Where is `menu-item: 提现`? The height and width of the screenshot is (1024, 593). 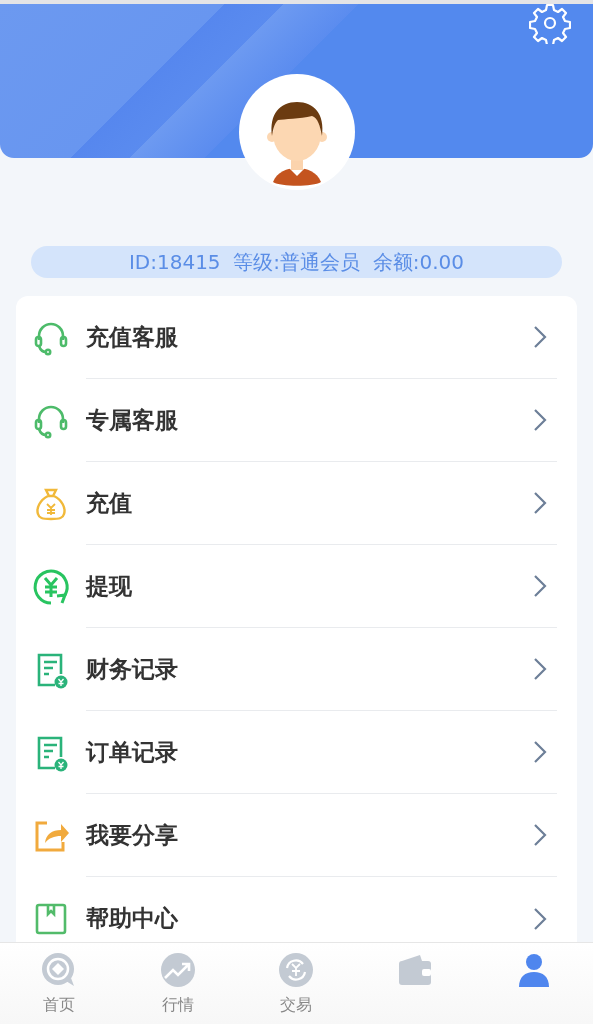
menu-item: 提现 is located at coordinates (309, 586).